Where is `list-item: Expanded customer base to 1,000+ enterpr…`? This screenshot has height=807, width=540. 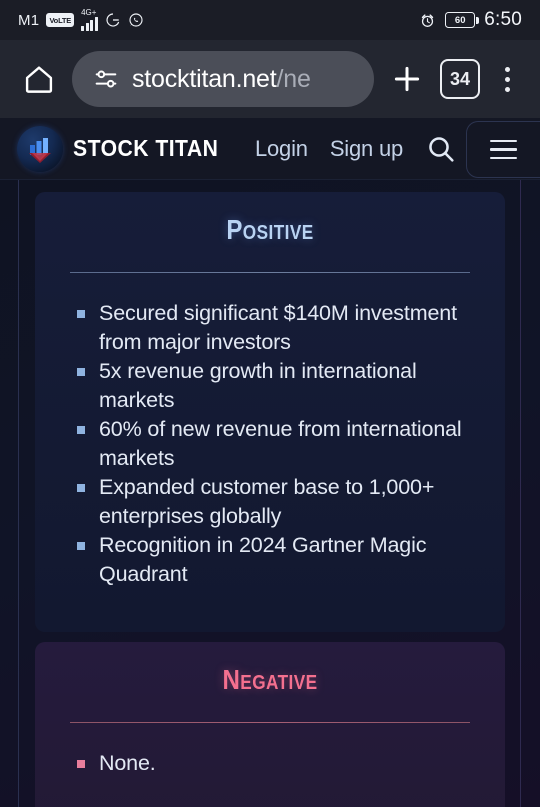
list-item: Expanded customer base to 1,000+ enterpr… is located at coordinates (279, 502).